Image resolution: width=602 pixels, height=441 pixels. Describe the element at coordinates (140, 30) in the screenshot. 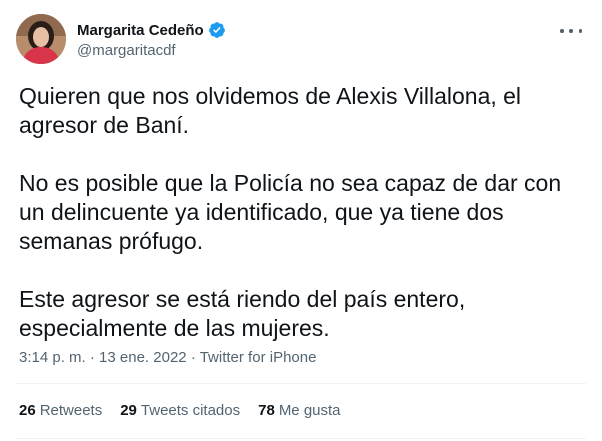

I see `display-name: Margarita Cedeño` at that location.